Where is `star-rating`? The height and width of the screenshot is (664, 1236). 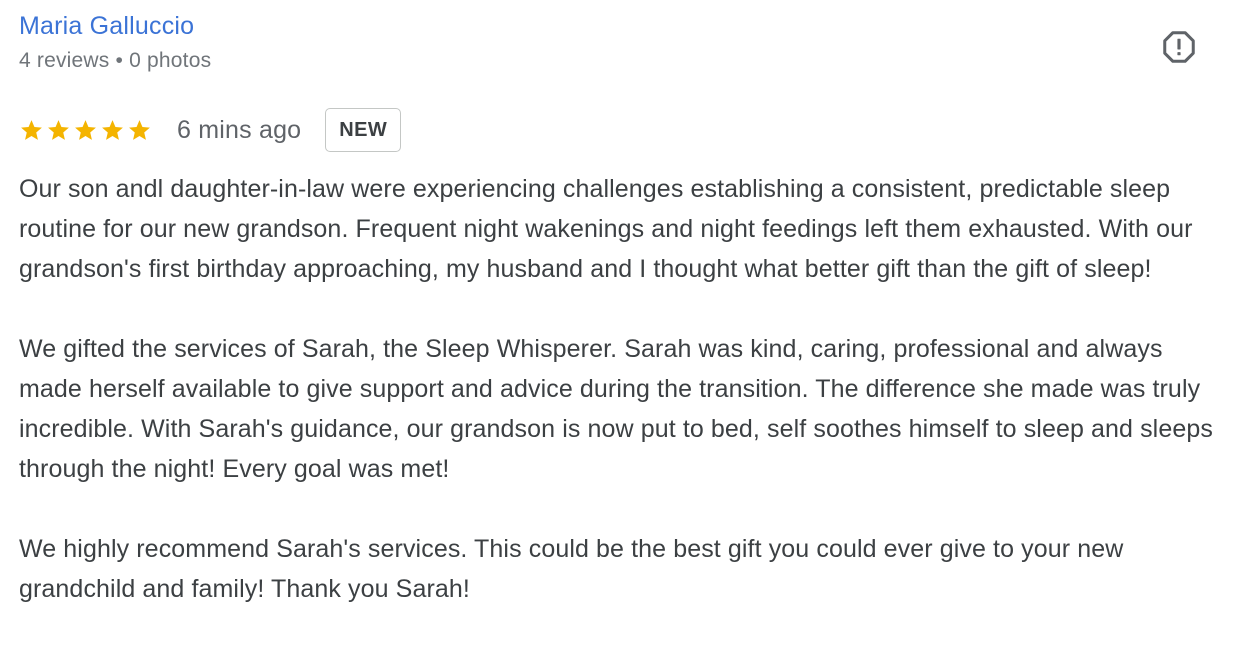
star-rating is located at coordinates (85, 130).